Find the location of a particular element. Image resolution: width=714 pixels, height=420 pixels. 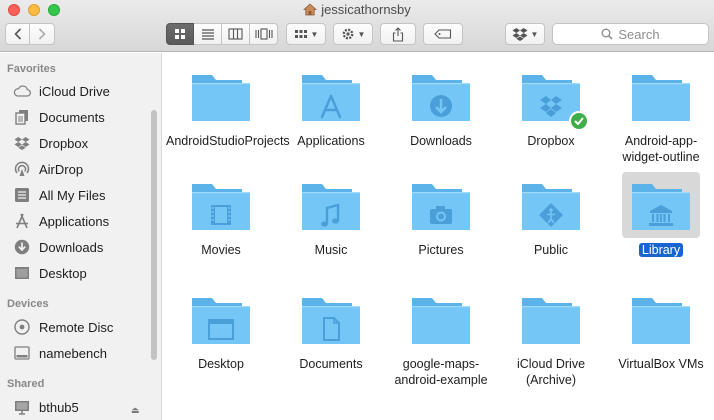

folder-camera-icon is located at coordinates (441, 207).